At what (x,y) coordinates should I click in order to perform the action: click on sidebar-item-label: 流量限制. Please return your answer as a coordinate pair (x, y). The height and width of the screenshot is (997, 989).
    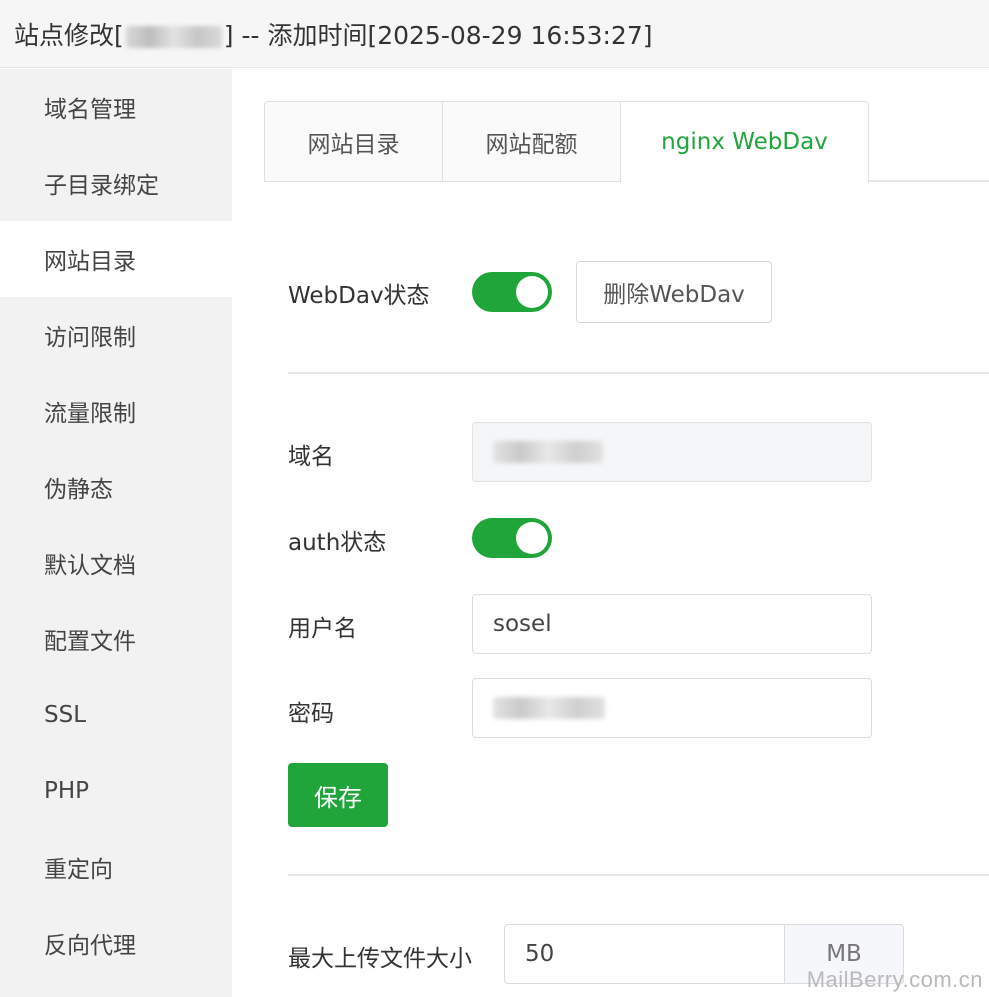
    Looking at the image, I should click on (90, 414).